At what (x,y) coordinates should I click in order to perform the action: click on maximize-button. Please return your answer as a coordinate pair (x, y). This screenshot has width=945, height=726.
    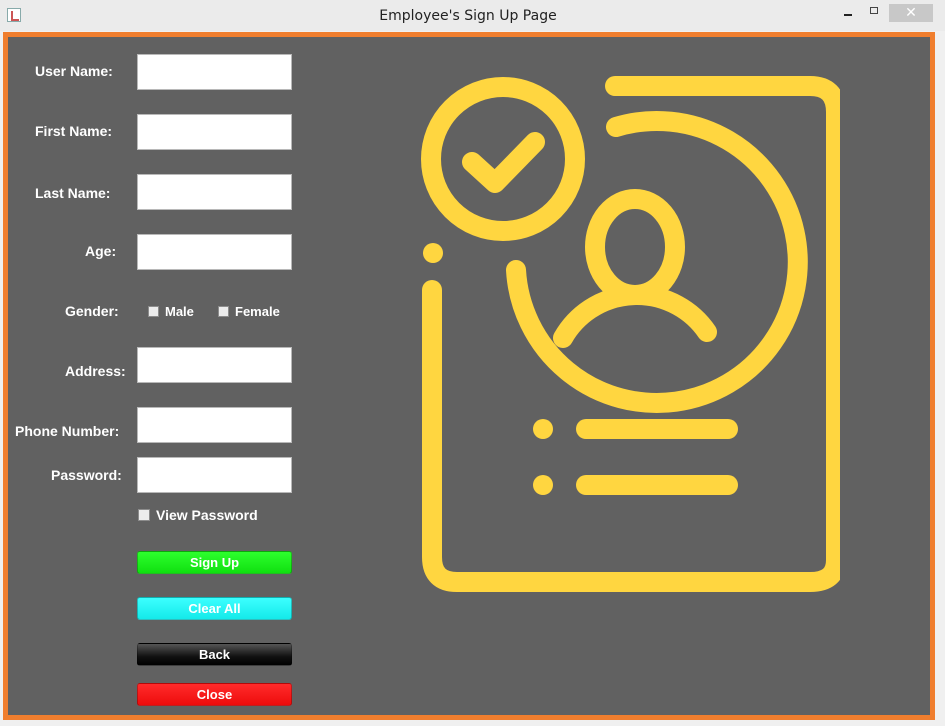
    Looking at the image, I should click on (874, 13).